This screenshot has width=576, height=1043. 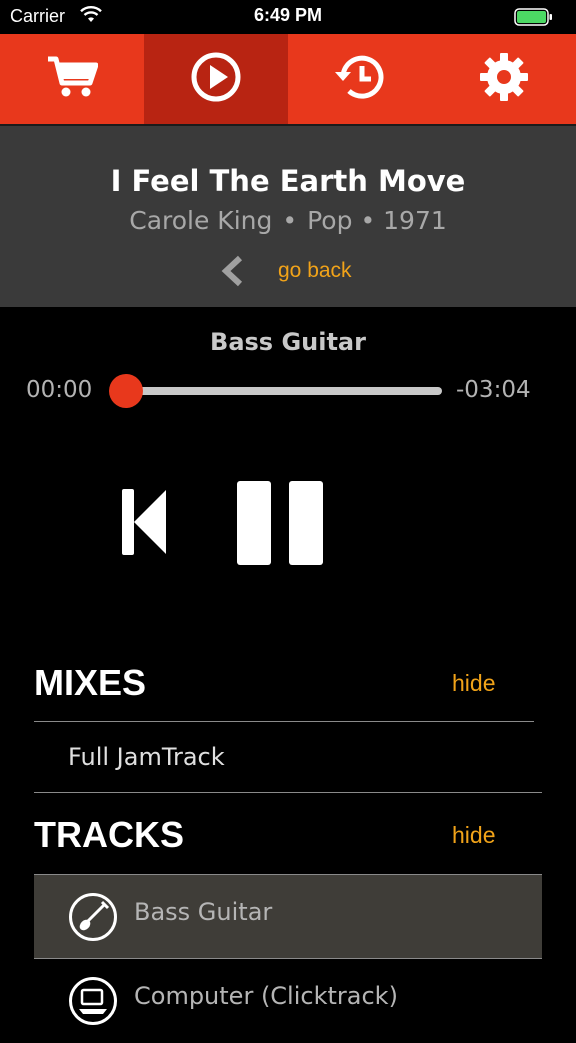 I want to click on artist-name: Carole King, so click(x=201, y=220).